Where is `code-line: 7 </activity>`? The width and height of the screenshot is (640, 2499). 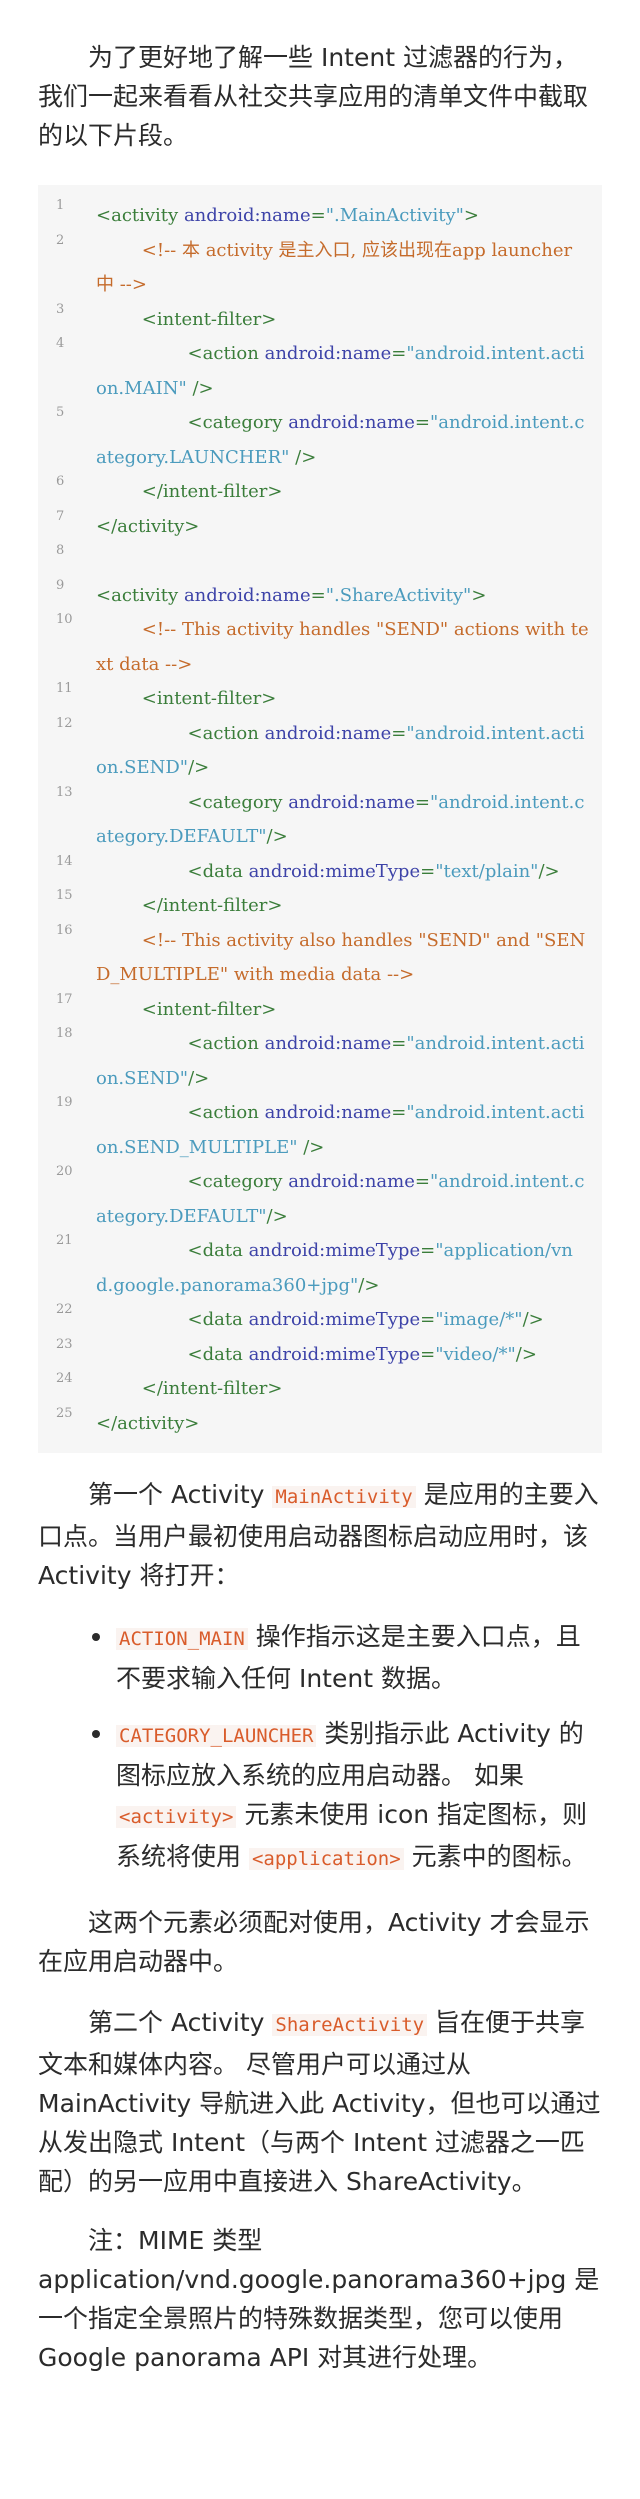
code-line: 7 </activity> is located at coordinates (320, 527).